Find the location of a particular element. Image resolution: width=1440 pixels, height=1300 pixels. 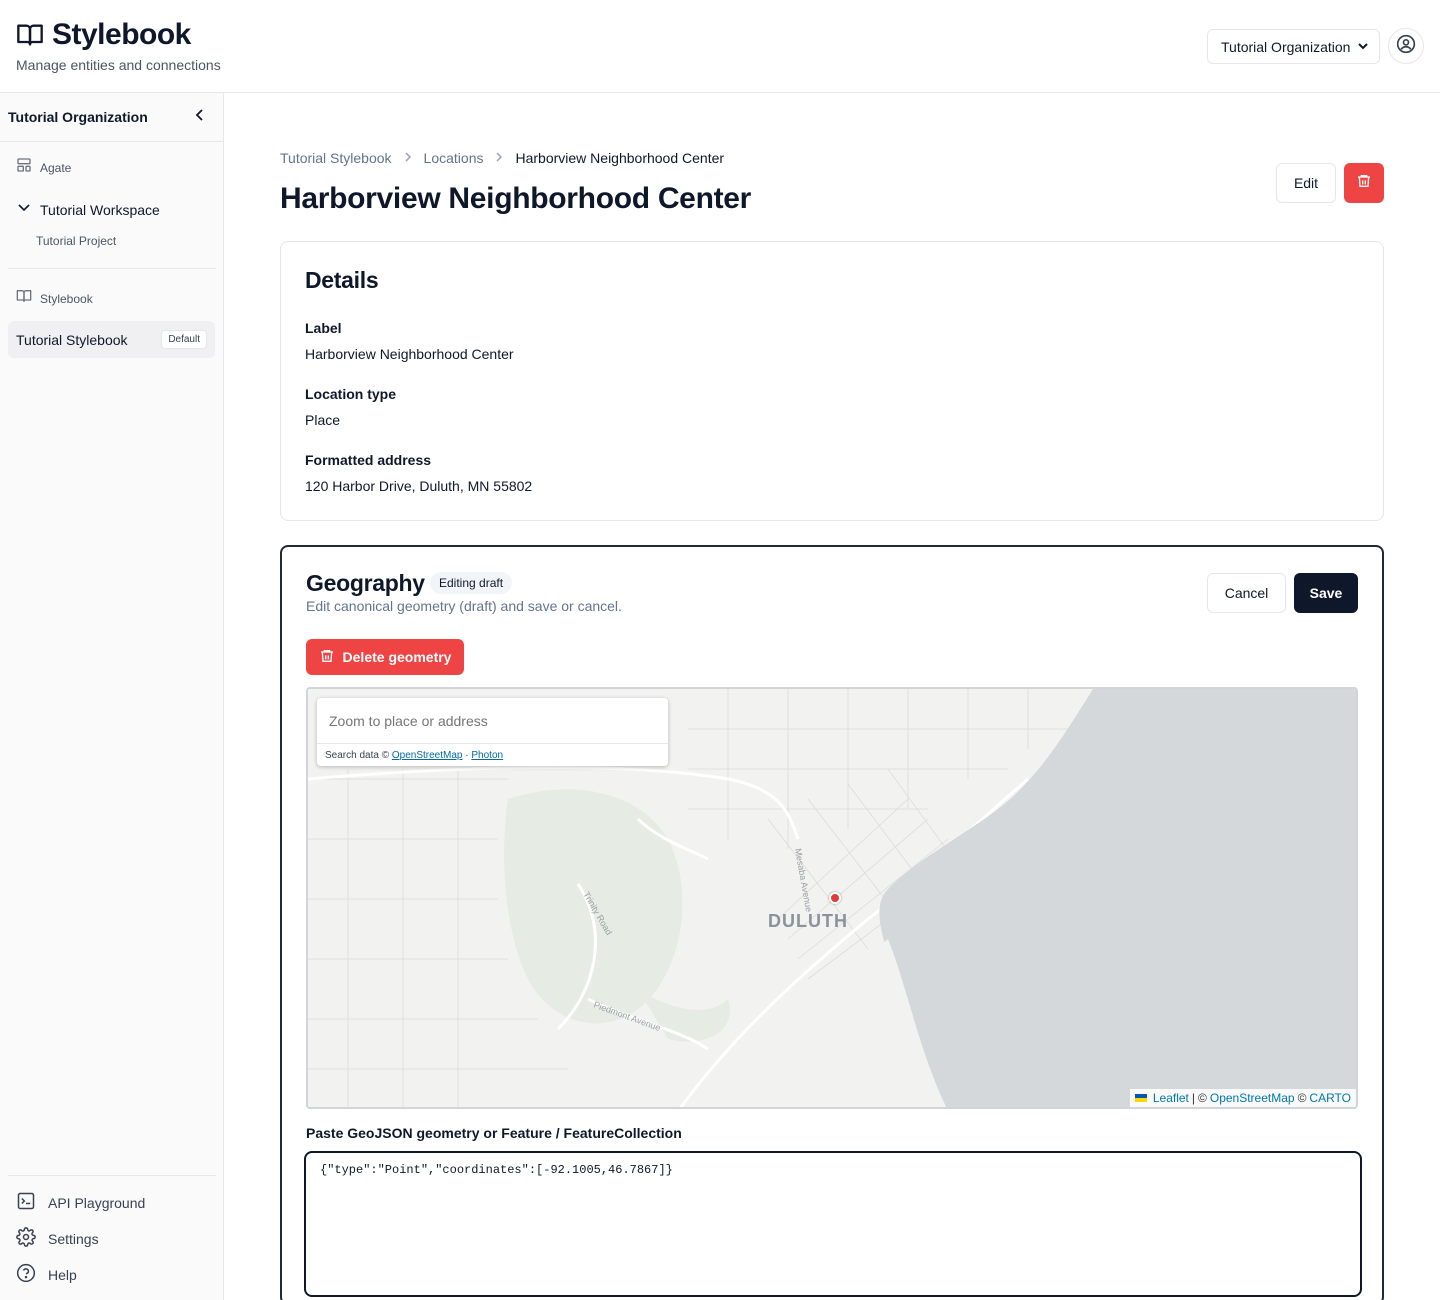

breadcrumb-stylebook-link: Tutorial Stylebook is located at coordinates (336, 158).